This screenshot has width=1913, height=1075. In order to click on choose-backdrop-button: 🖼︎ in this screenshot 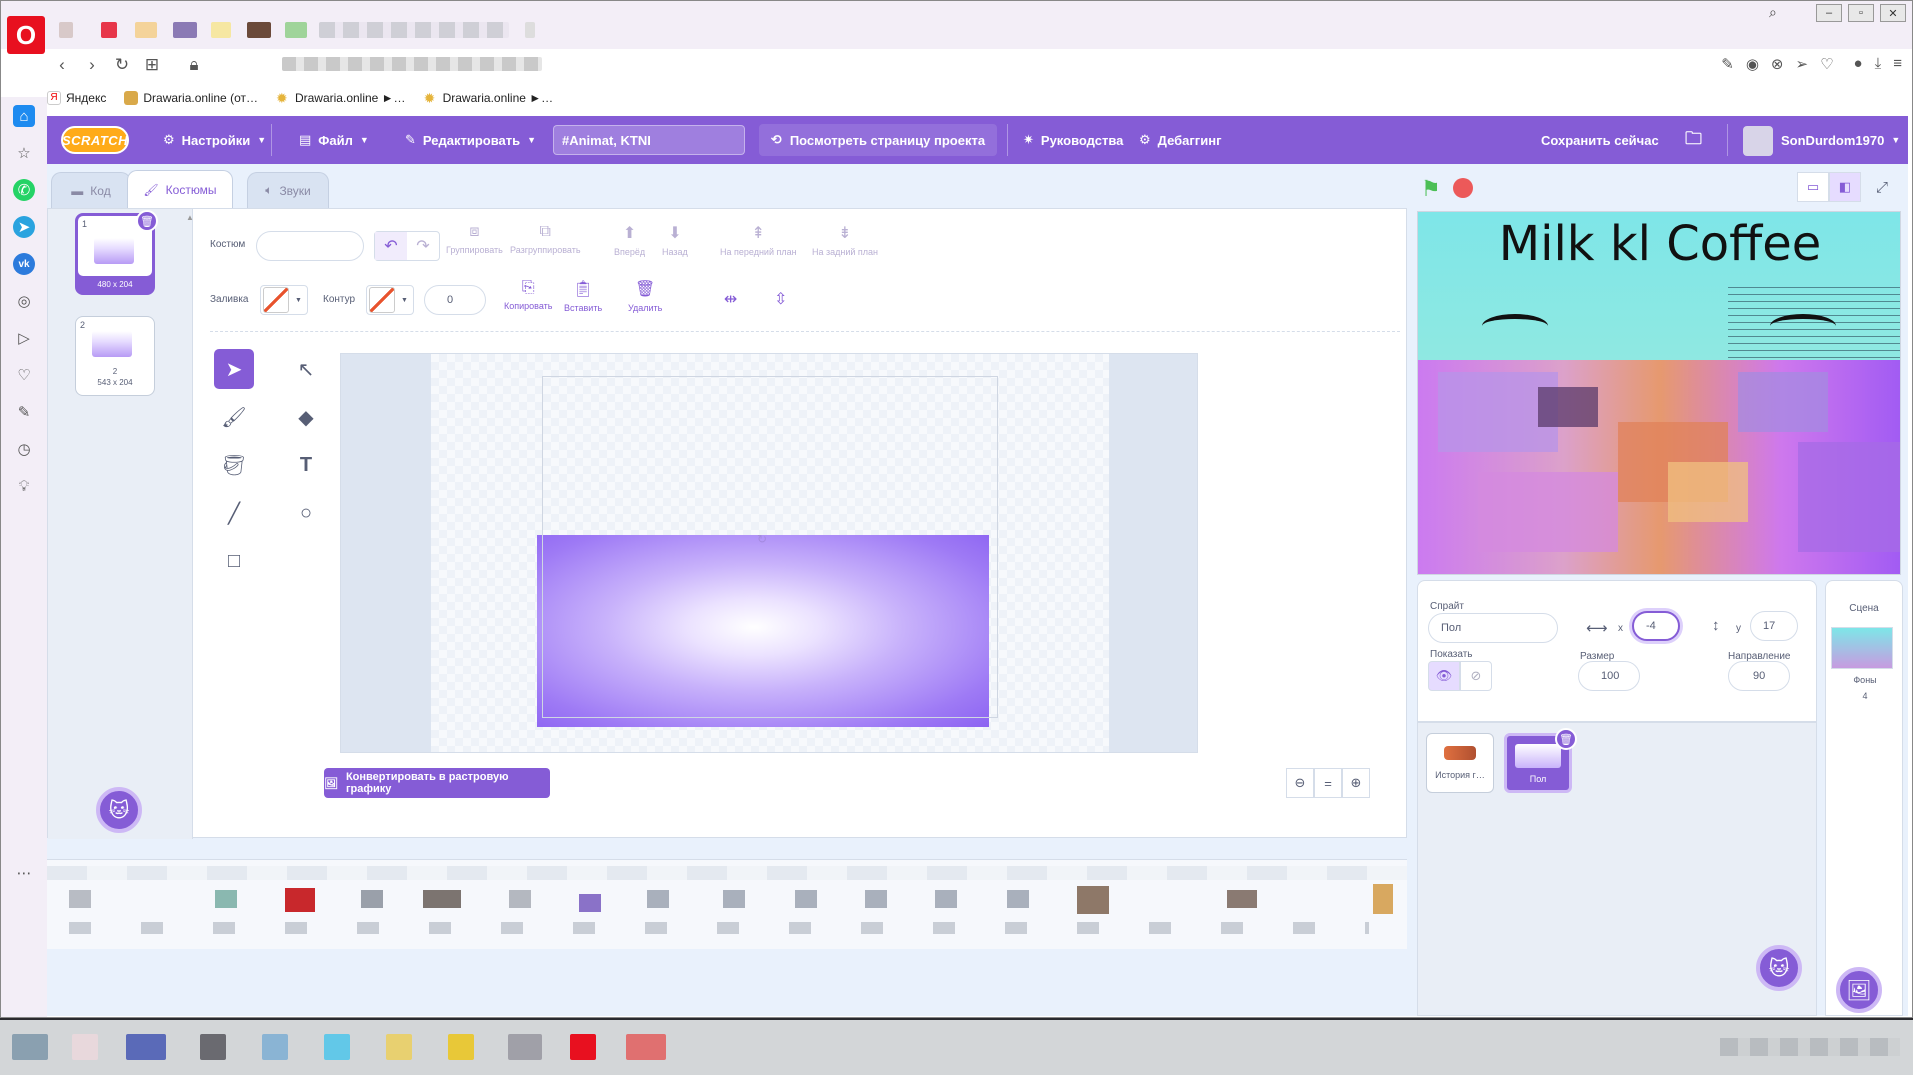, I will do `click(1859, 990)`.